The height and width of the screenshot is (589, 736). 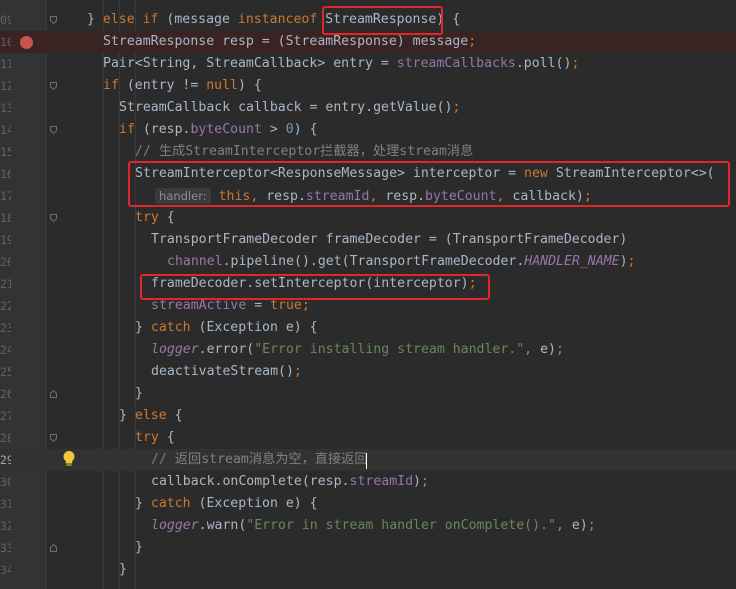 What do you see at coordinates (5, 196) in the screenshot?
I see `line-number: 17` at bounding box center [5, 196].